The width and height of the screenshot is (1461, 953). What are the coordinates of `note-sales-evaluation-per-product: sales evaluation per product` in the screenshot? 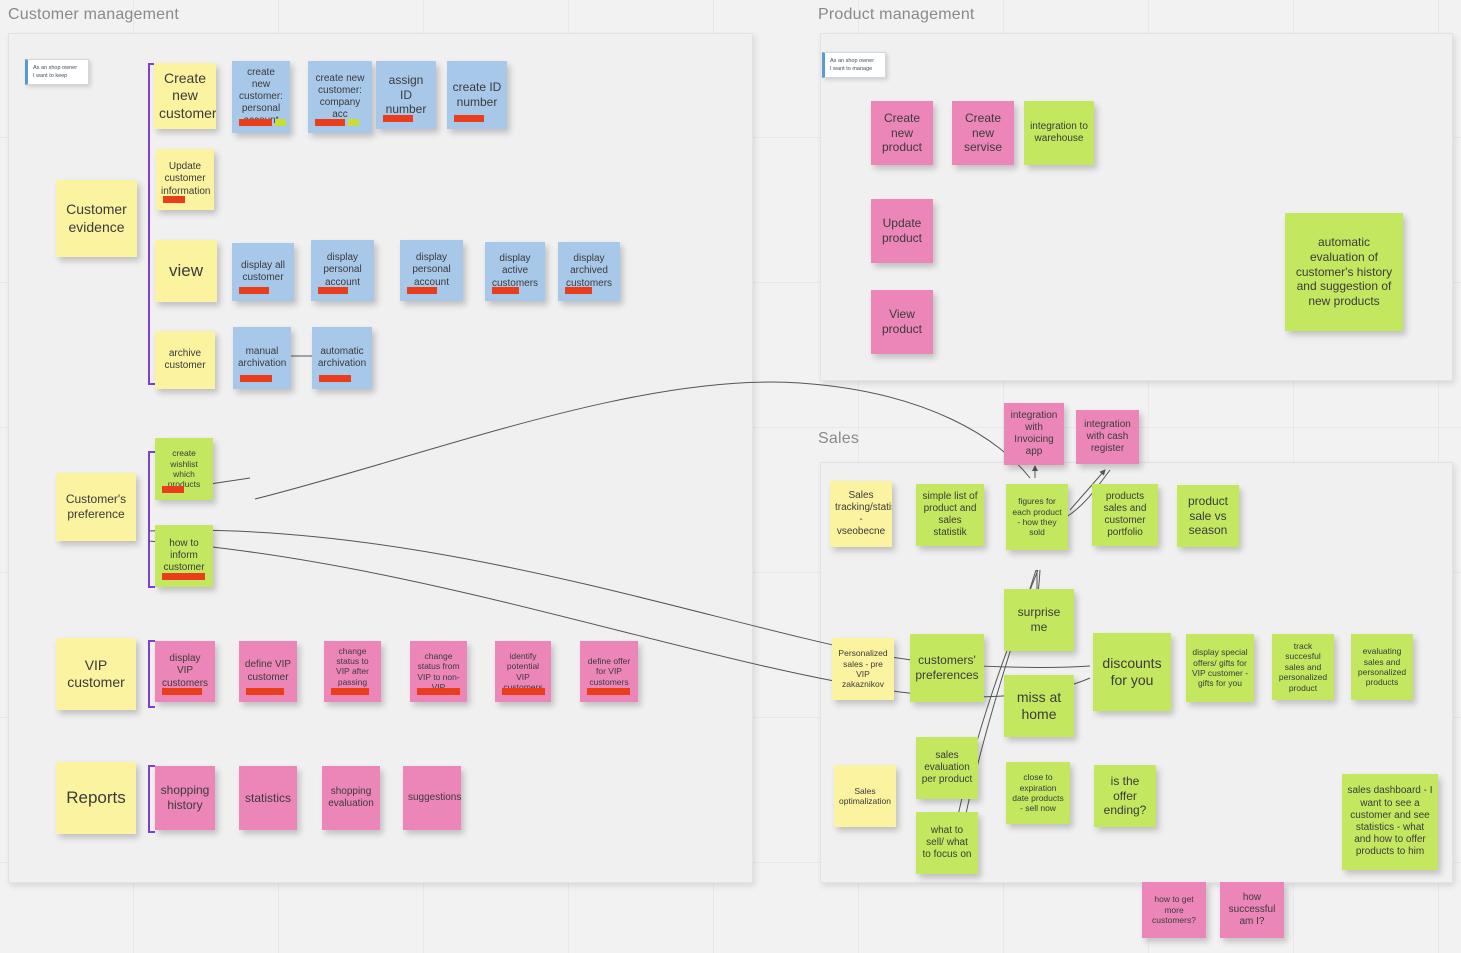 It's located at (947, 768).